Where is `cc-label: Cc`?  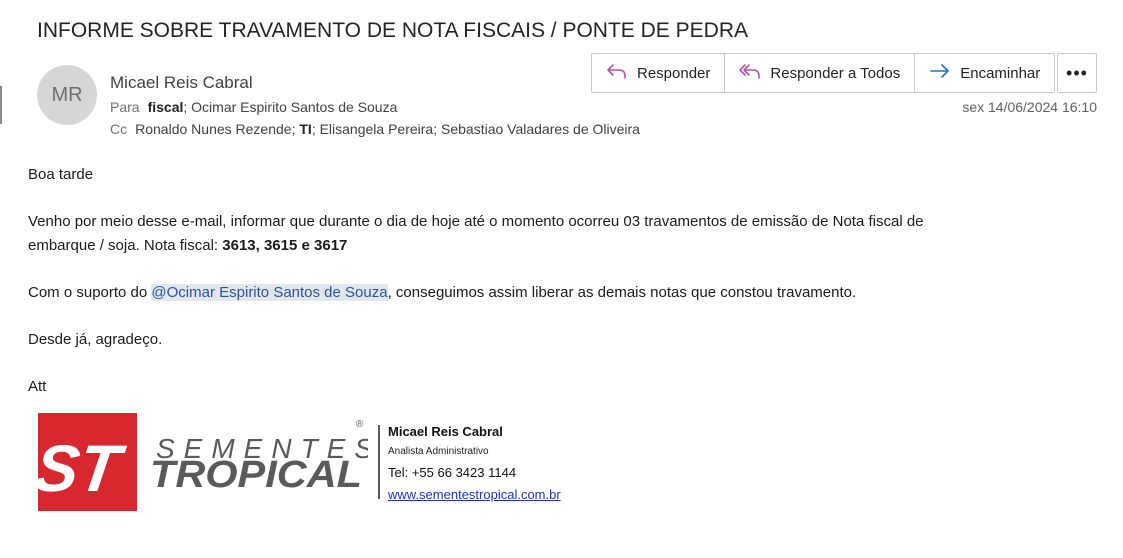 cc-label: Cc is located at coordinates (119, 129).